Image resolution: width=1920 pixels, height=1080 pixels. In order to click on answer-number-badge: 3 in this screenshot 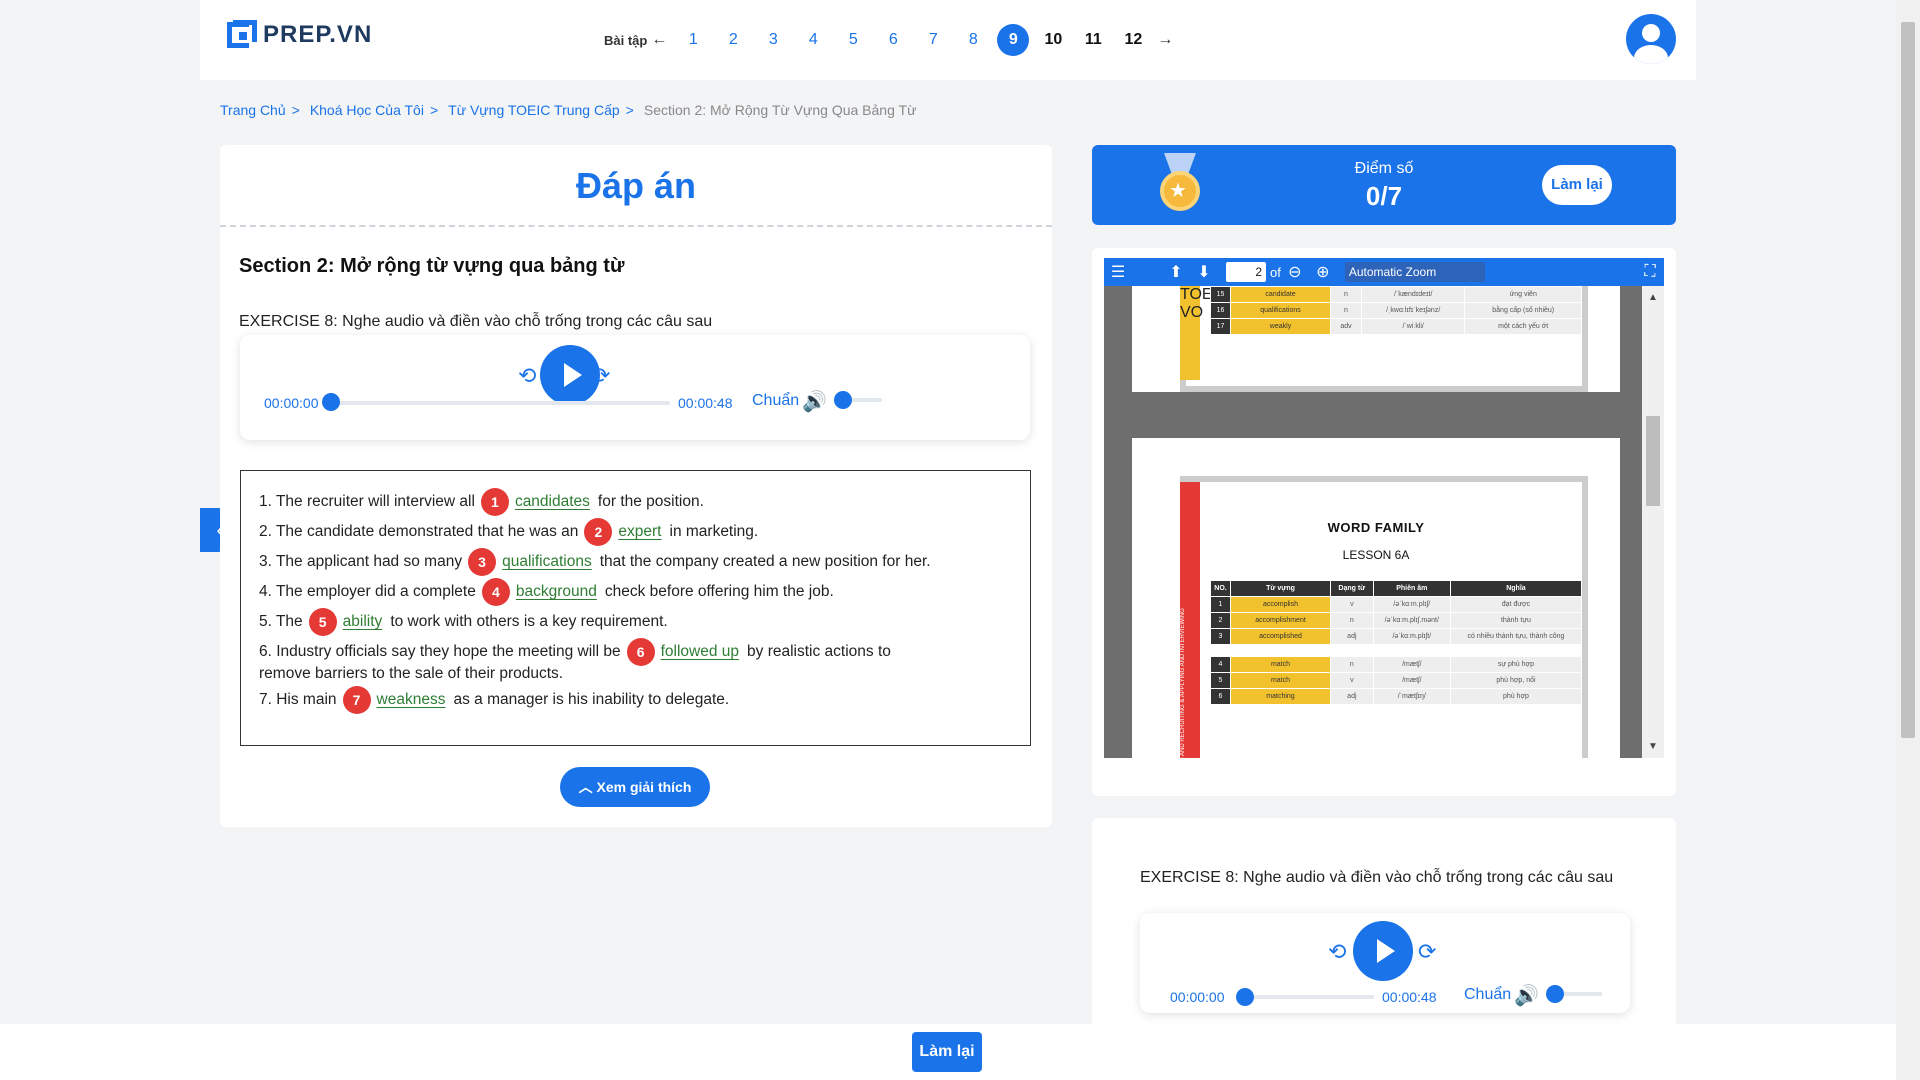, I will do `click(482, 561)`.